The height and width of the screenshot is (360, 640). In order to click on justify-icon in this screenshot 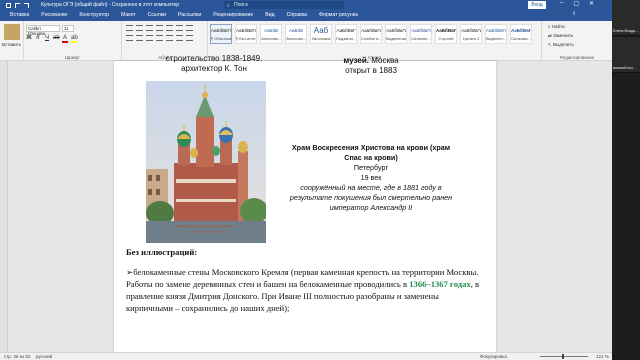, I will do `click(159, 38)`.